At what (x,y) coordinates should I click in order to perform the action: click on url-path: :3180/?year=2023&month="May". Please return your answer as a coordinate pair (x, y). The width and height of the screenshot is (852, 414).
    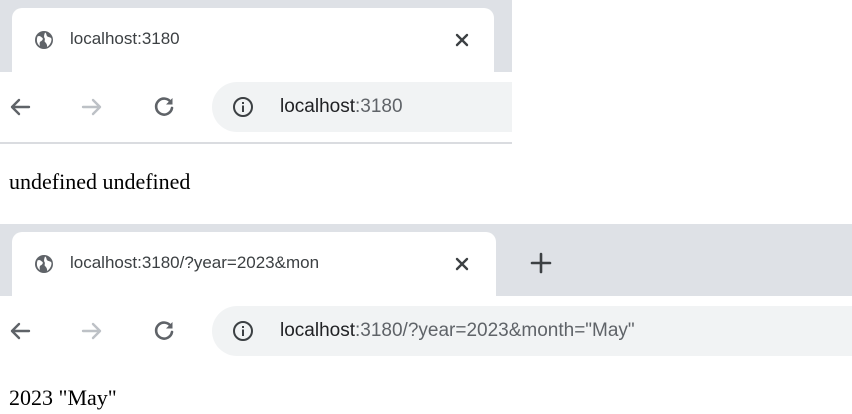
    Looking at the image, I should click on (495, 330).